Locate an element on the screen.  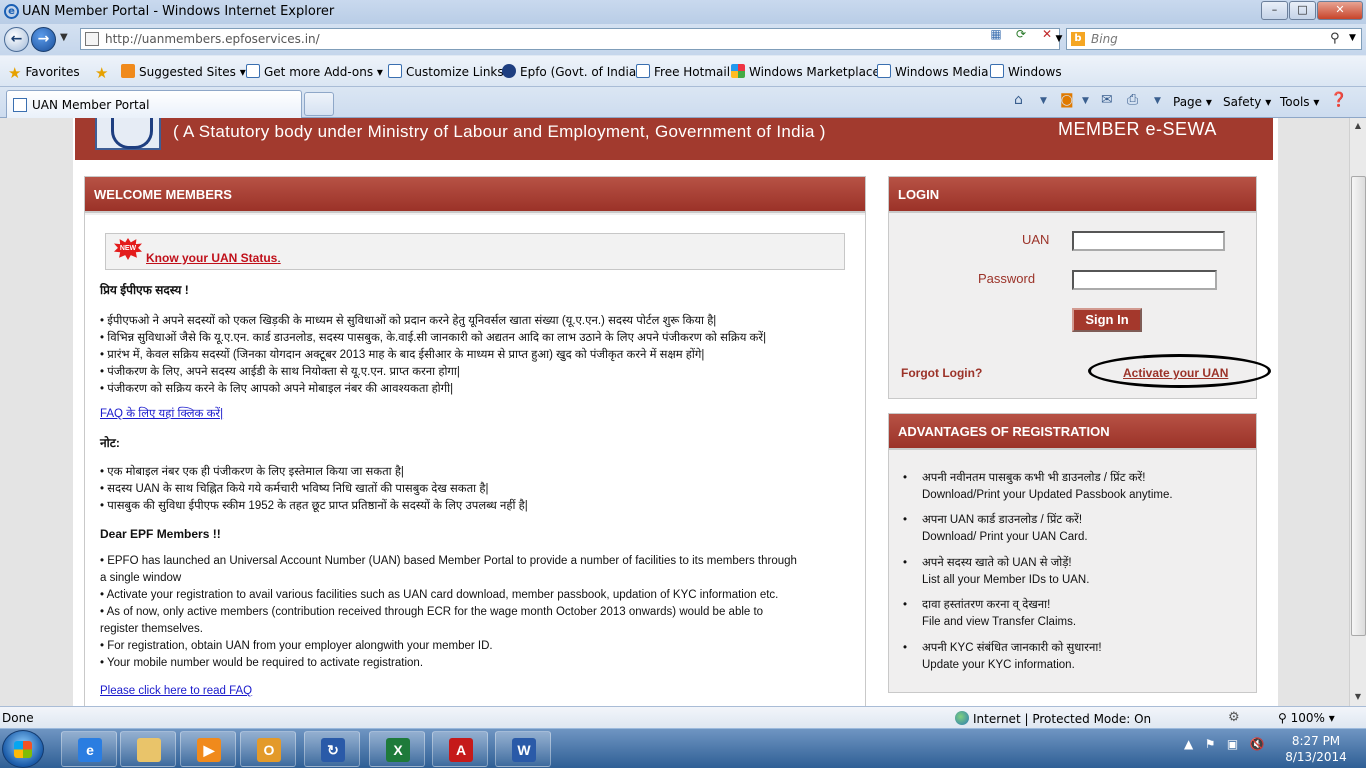
fav-customize-links: Customize Links is located at coordinates (446, 71).